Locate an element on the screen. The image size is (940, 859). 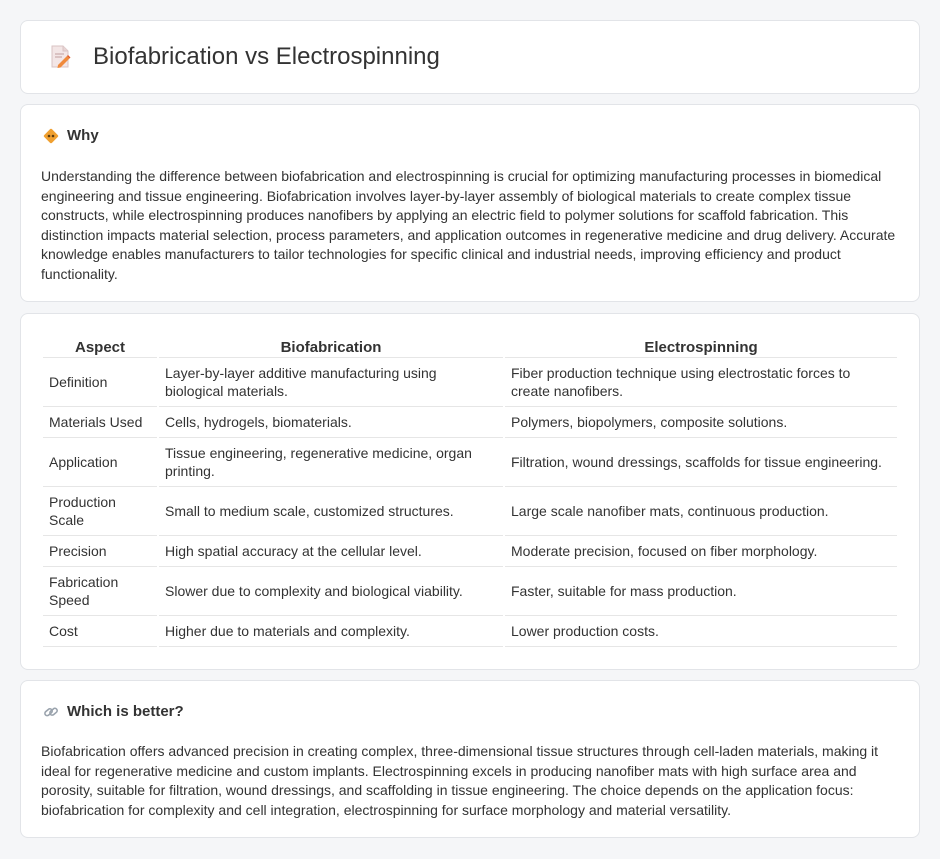
table-cell: Cost is located at coordinates (100, 631).